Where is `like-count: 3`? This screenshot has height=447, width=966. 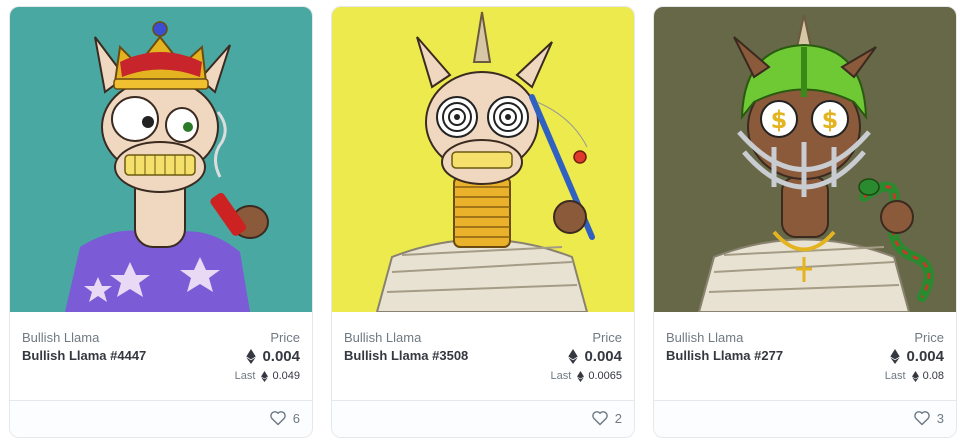 like-count: 3 is located at coordinates (940, 418).